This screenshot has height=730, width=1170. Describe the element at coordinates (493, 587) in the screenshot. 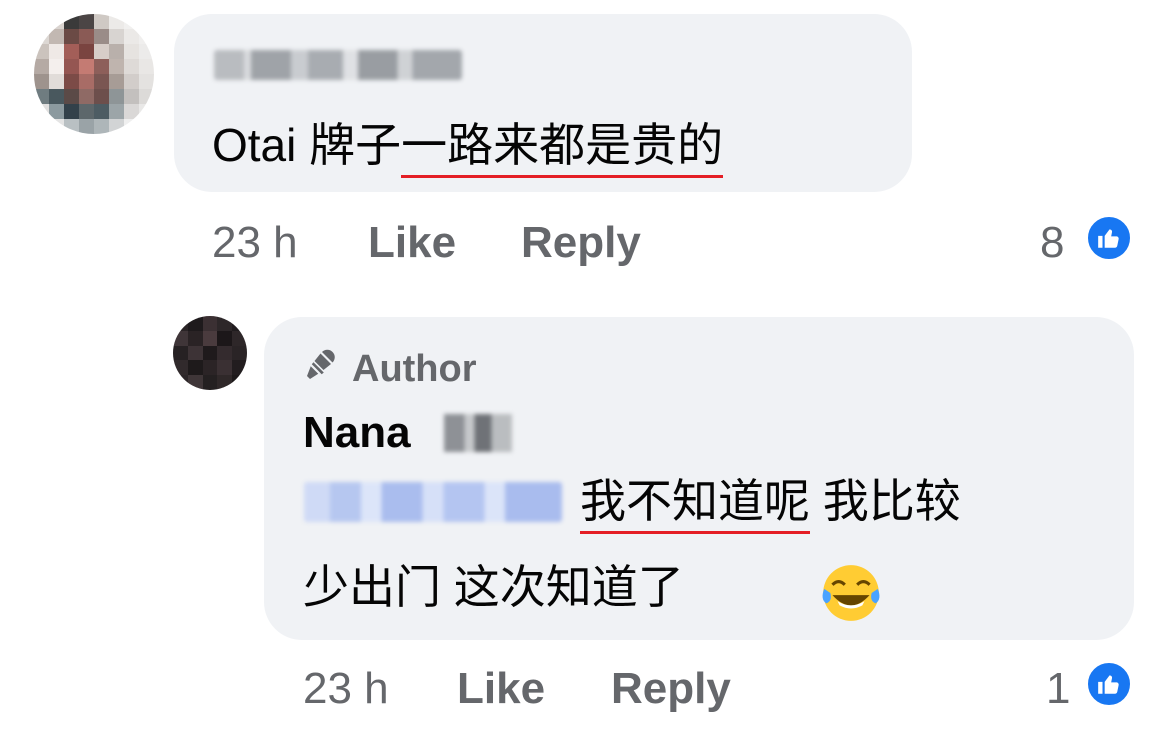

I see `reply-text-line2: 少出门 这次知道了` at that location.